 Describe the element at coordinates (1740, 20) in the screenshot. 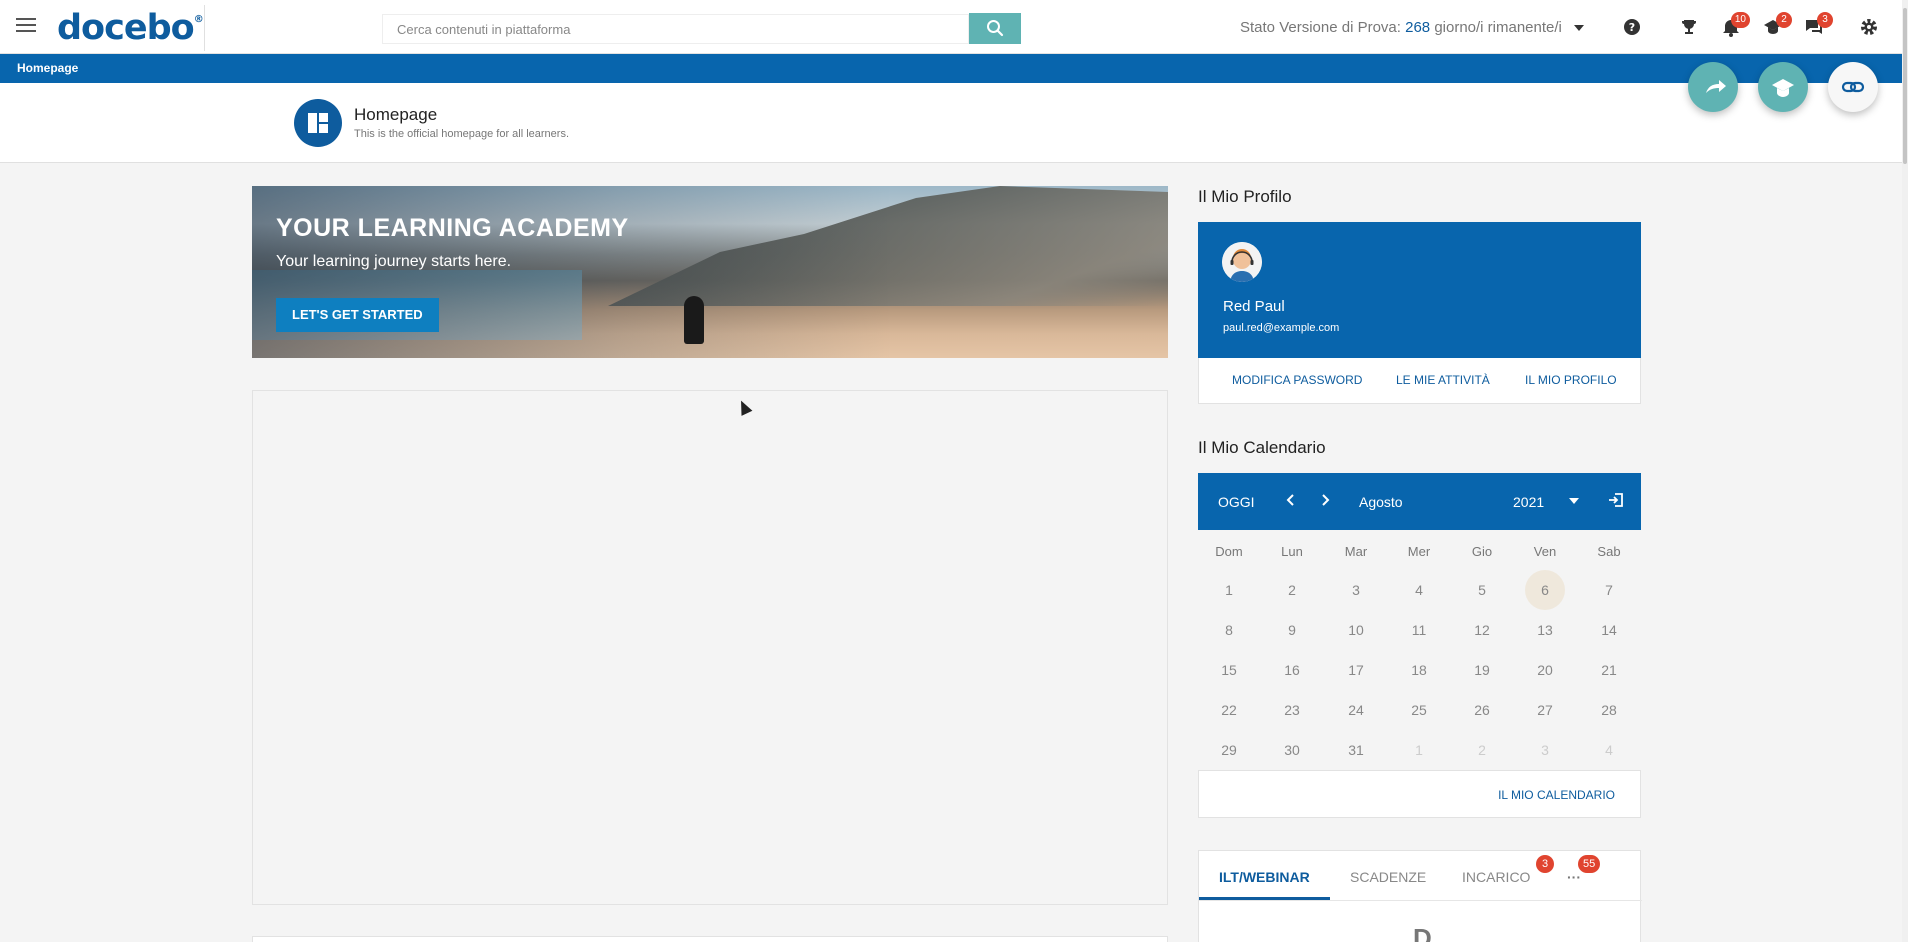

I see `notifications-badge: 10` at that location.